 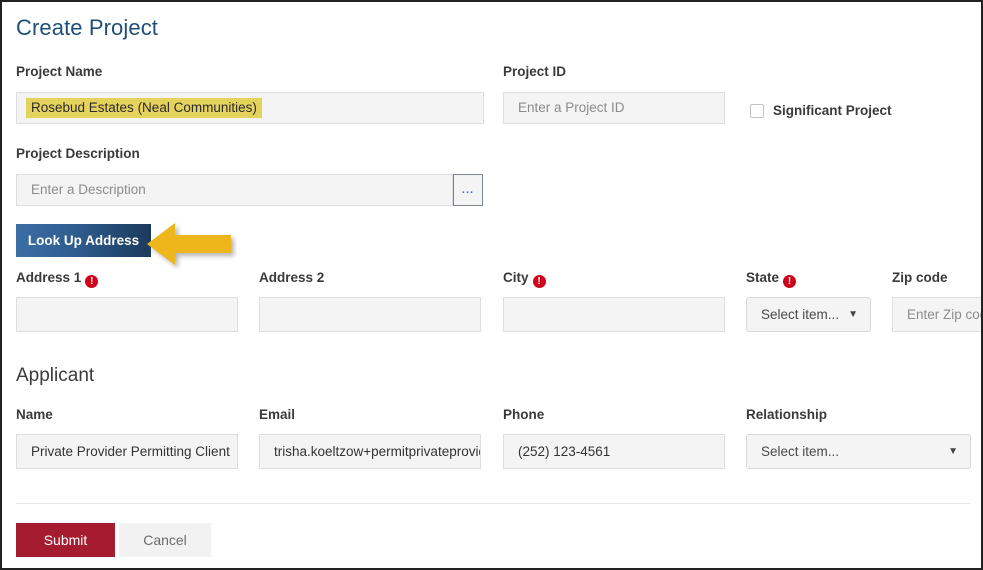 What do you see at coordinates (165, 540) in the screenshot?
I see `cancel-button: Cancel` at bounding box center [165, 540].